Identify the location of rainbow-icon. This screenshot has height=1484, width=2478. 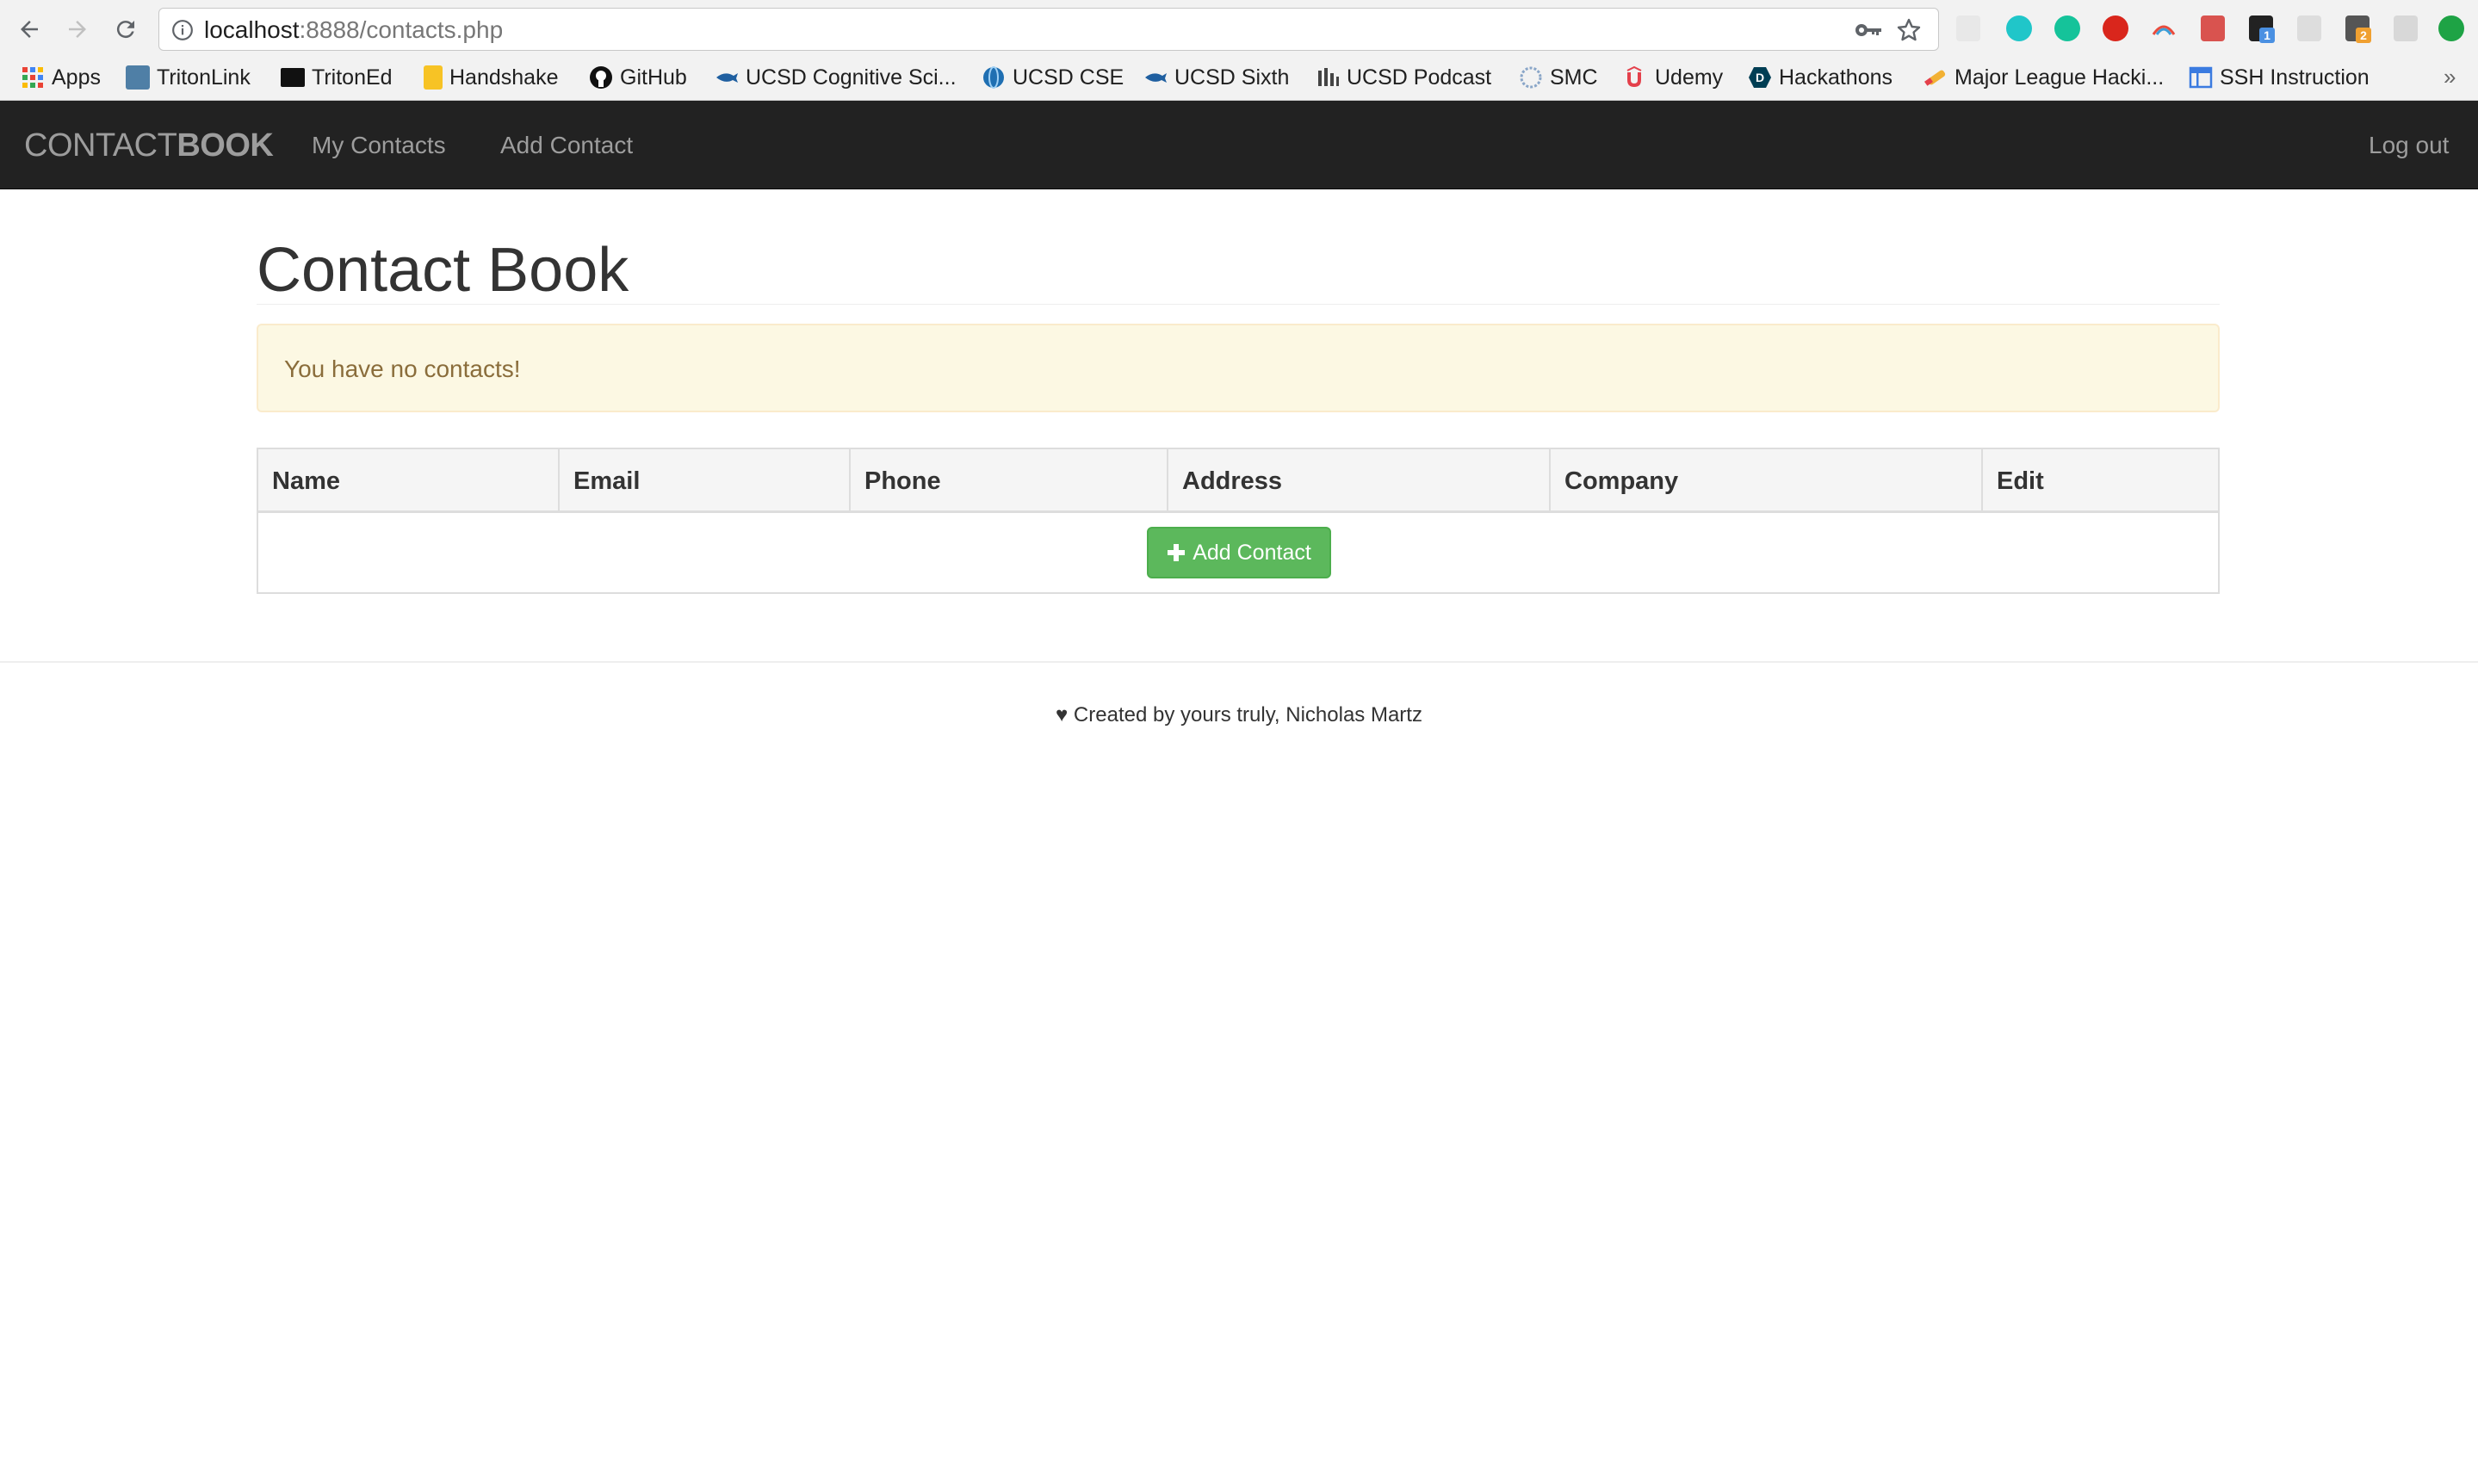
(2164, 30).